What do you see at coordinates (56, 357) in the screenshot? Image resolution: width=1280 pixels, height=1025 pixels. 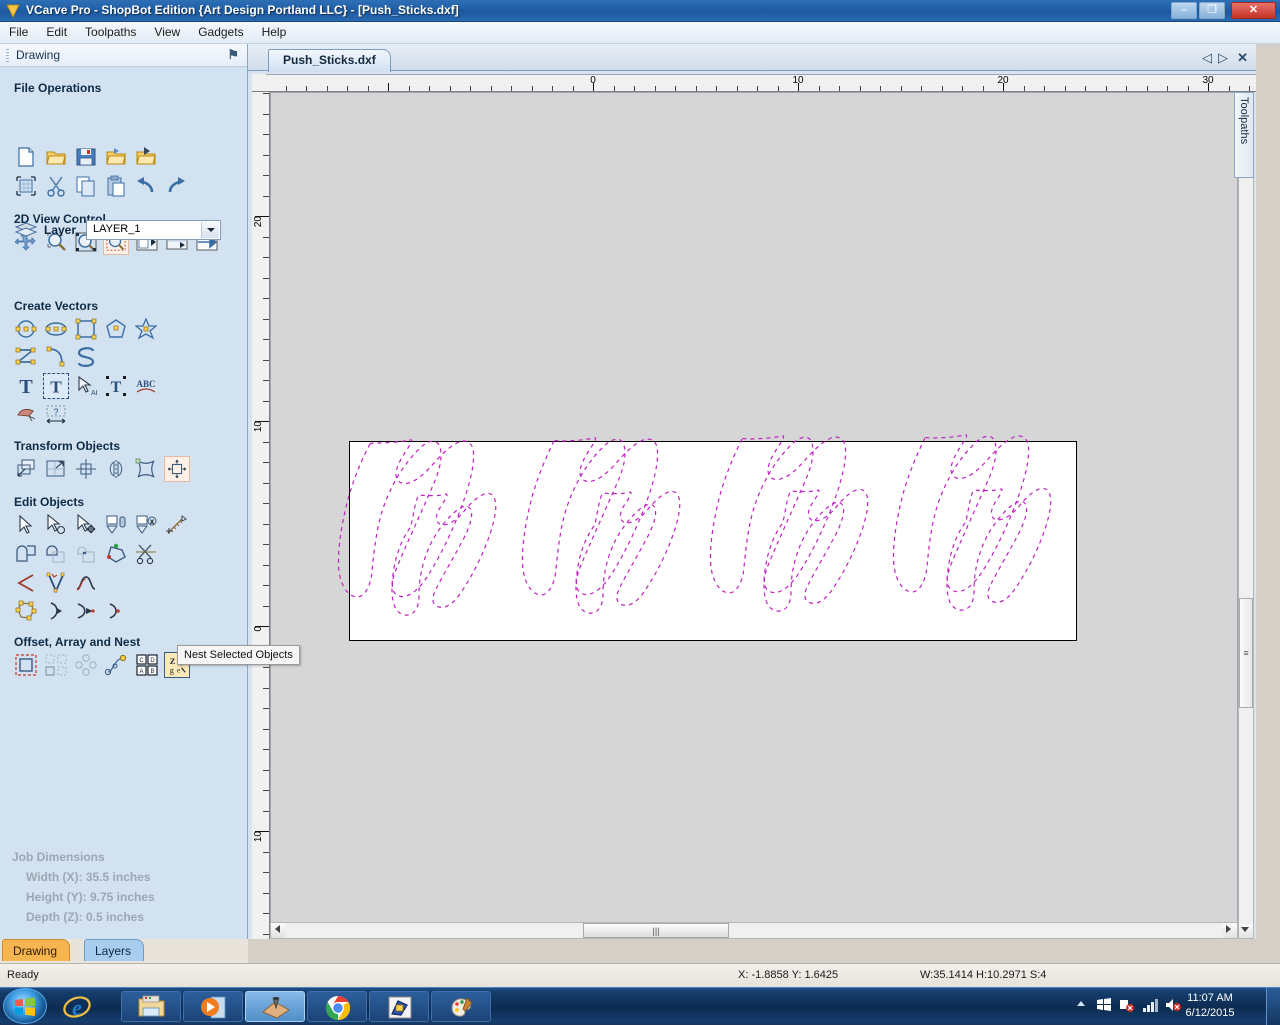 I see `draw-curve-icon` at bounding box center [56, 357].